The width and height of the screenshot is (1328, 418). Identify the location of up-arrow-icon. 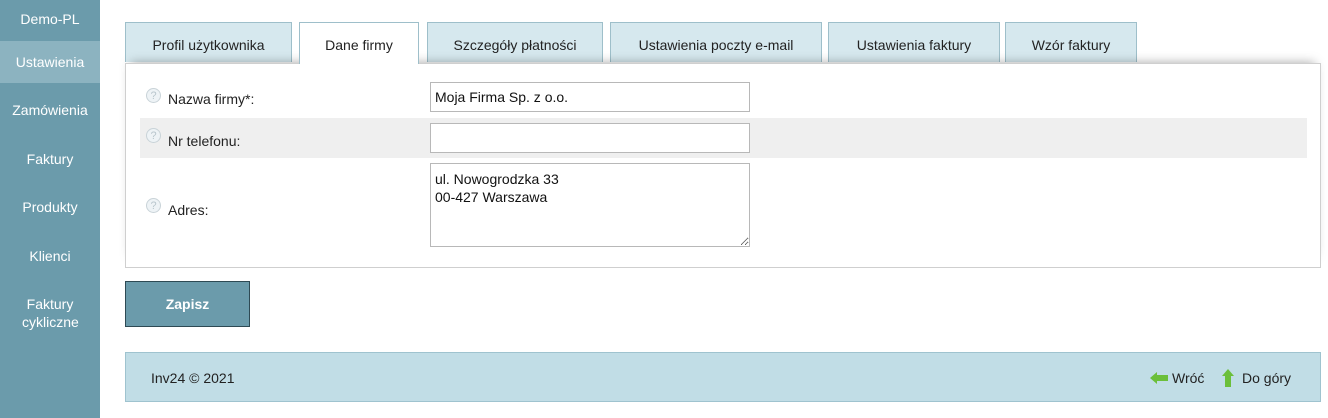
(1228, 378).